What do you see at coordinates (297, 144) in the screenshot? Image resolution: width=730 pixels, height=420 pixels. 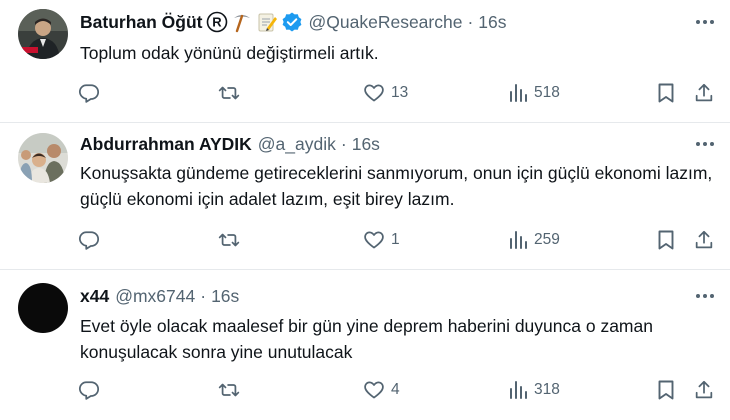 I see `author-handle: @a_aydik` at bounding box center [297, 144].